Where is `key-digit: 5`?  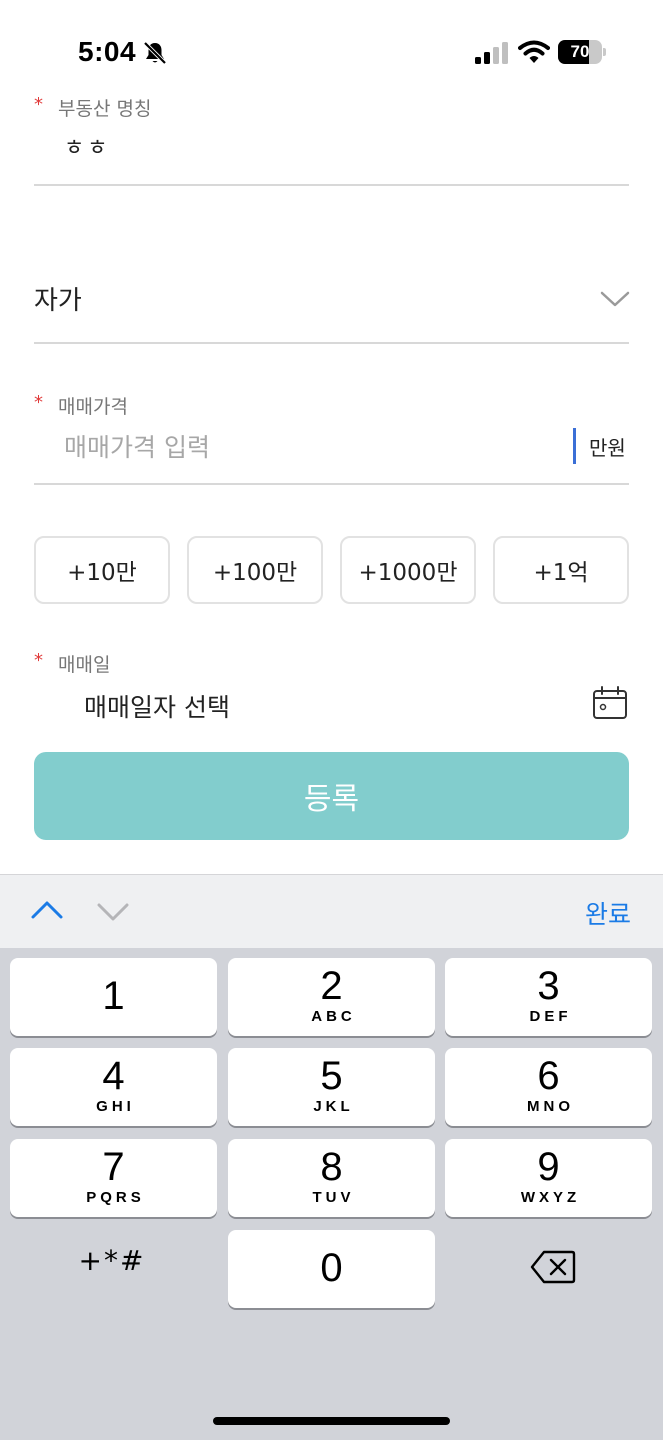
key-digit: 5 is located at coordinates (331, 1076).